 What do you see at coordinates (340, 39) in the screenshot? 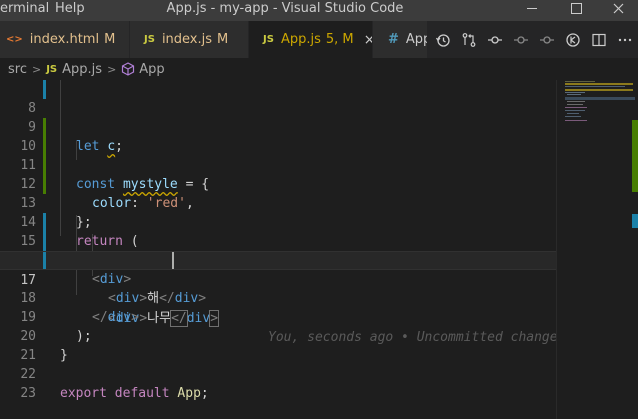
I see `tab-status: 5, M` at bounding box center [340, 39].